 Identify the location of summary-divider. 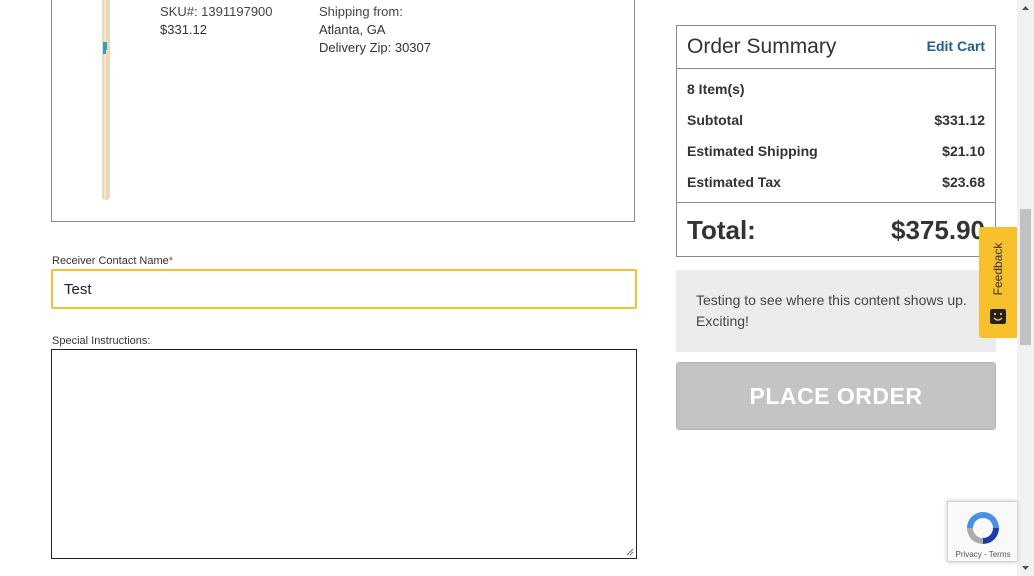
(836, 202).